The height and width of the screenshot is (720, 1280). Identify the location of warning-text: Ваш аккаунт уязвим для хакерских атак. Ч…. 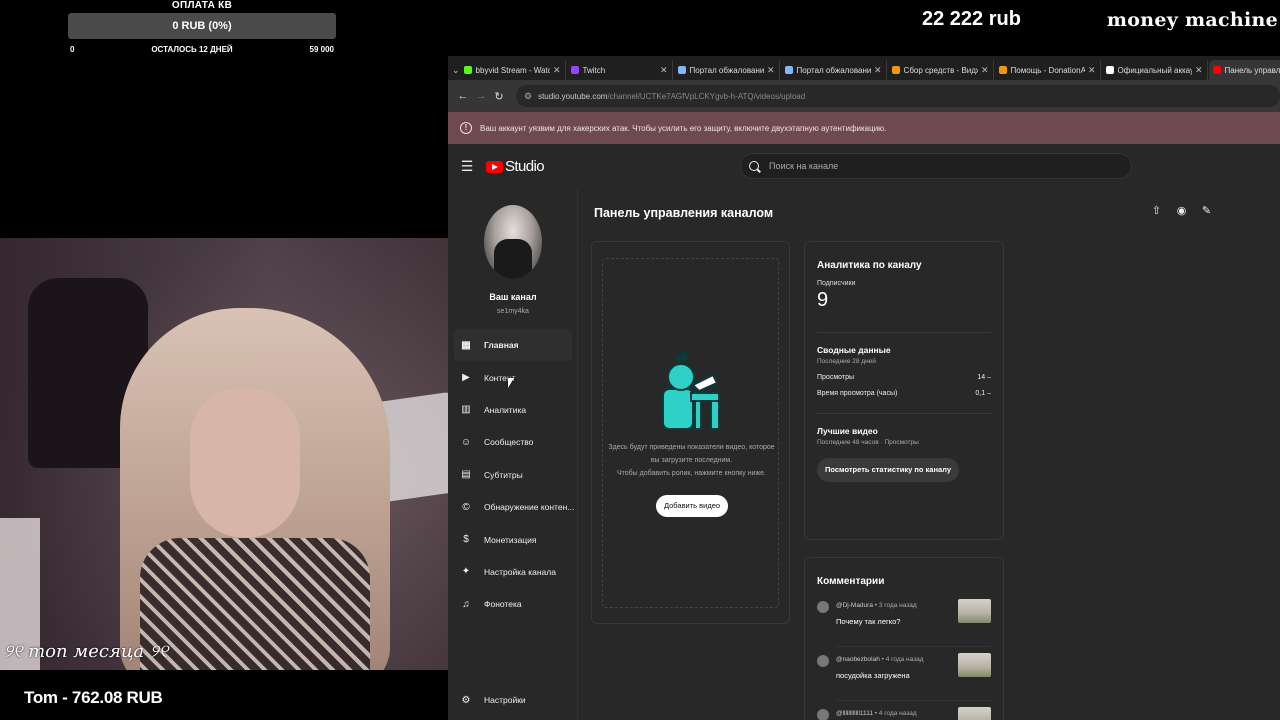
(683, 128).